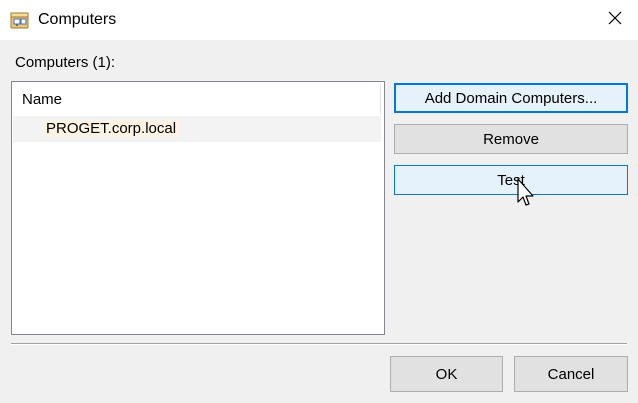 Image resolution: width=638 pixels, height=403 pixels. Describe the element at coordinates (571, 374) in the screenshot. I see `cancel-button: Cancel` at that location.